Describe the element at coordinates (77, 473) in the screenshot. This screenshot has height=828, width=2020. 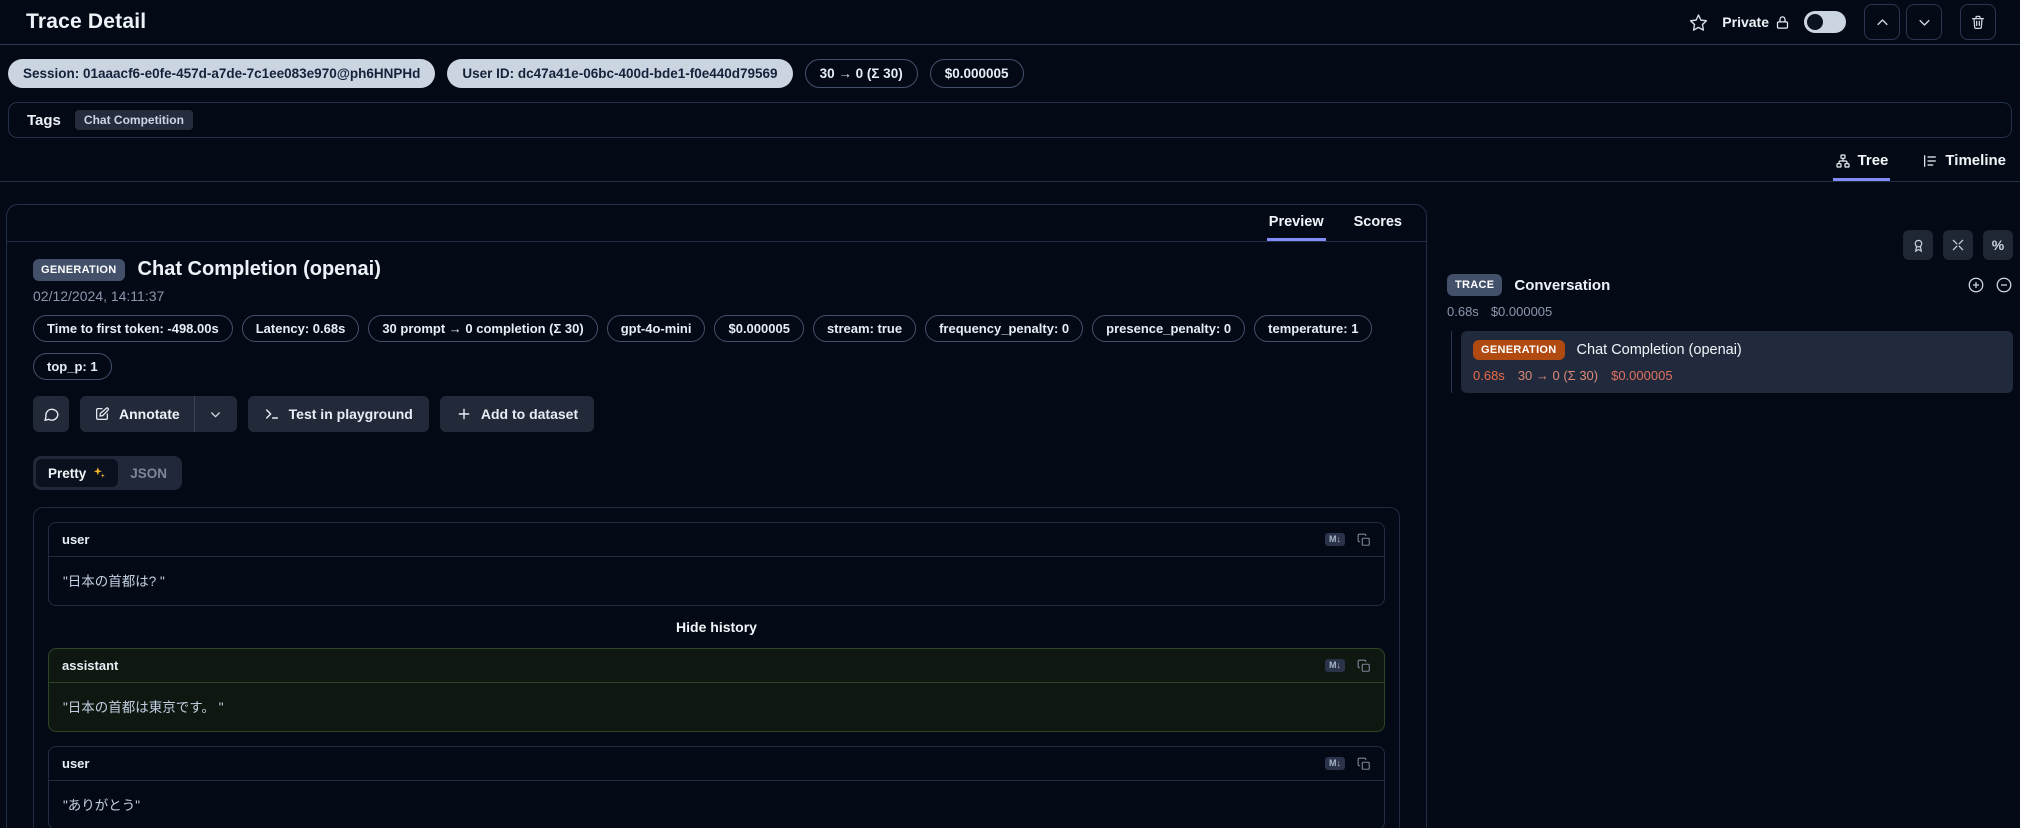
I see `format-pretty-button: Pretty` at that location.